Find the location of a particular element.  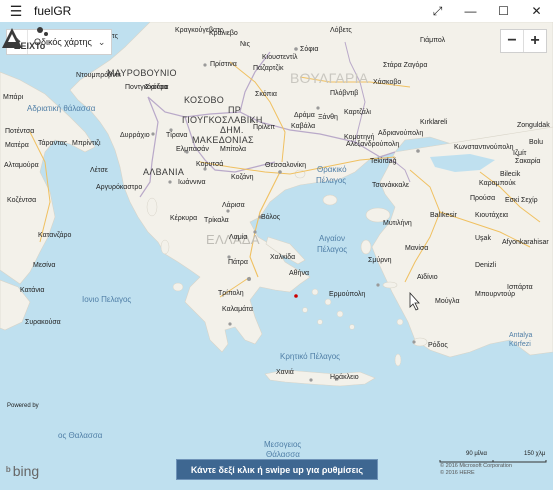

city-label: Ηράκλειο is located at coordinates (344, 377).